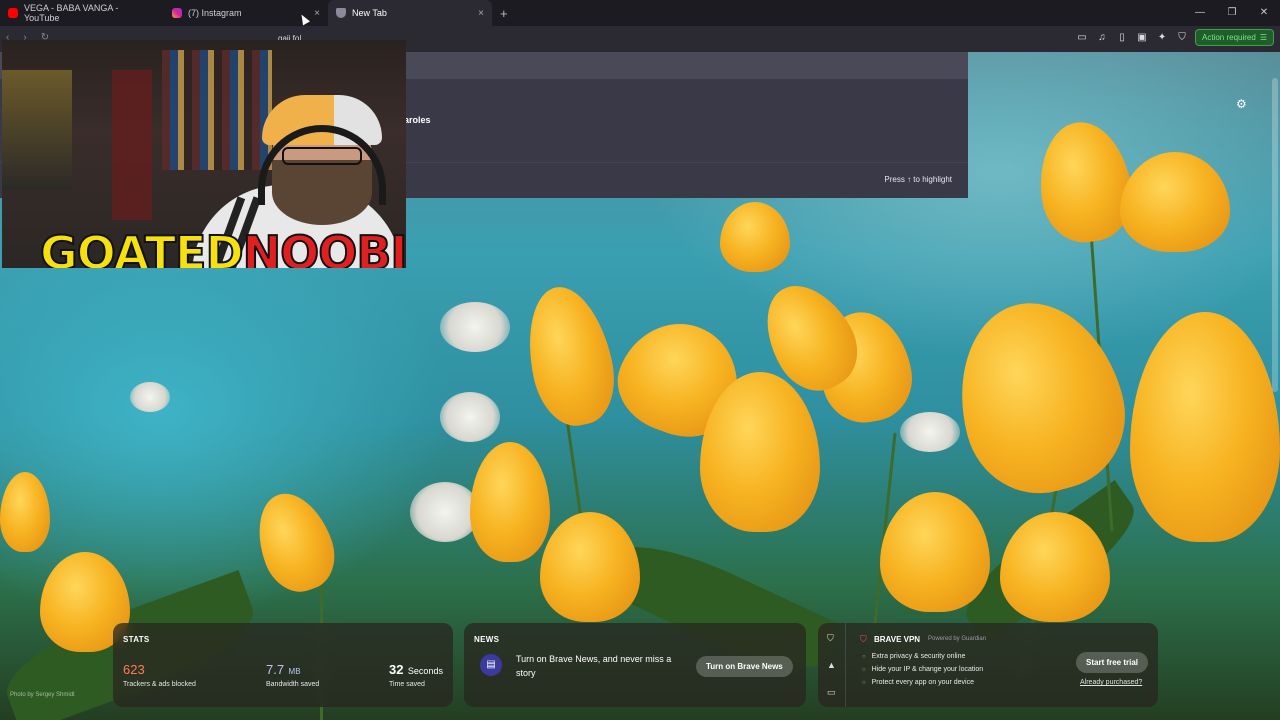 The width and height of the screenshot is (1280, 720). Describe the element at coordinates (504, 13) in the screenshot. I see `new-tab-button: +` at that location.